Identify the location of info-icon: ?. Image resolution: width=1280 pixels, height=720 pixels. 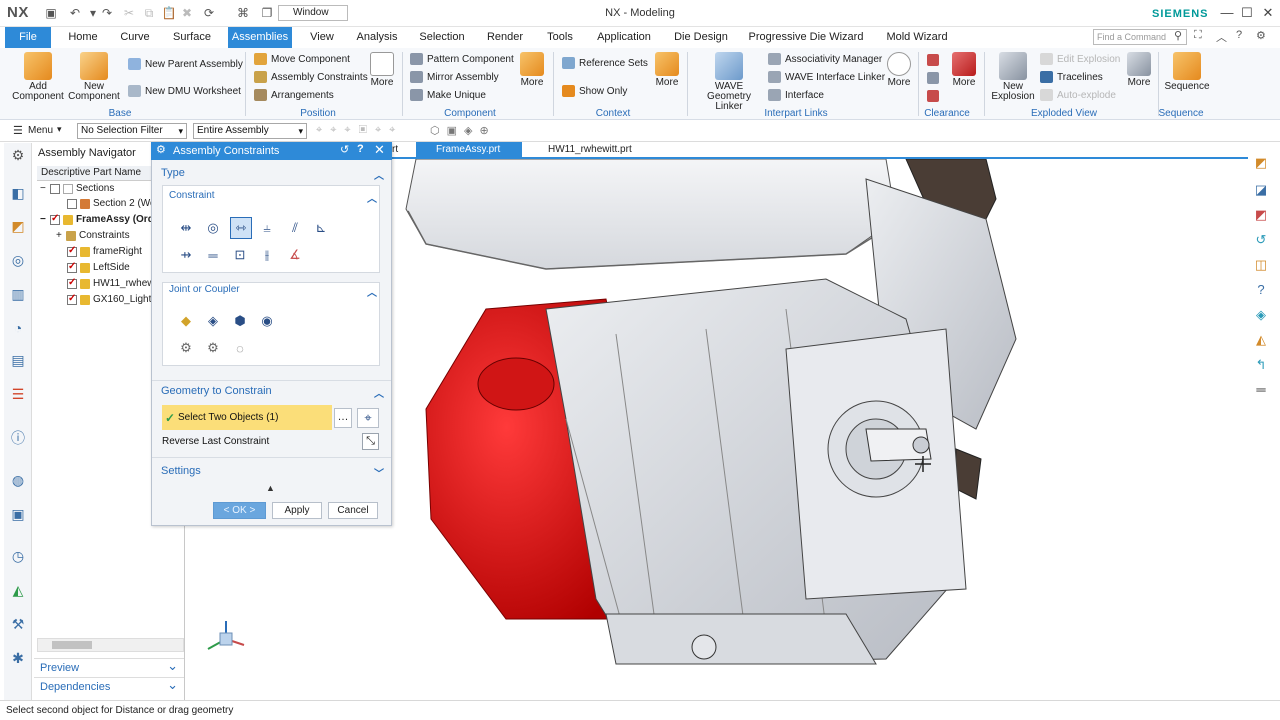
(1261, 290).